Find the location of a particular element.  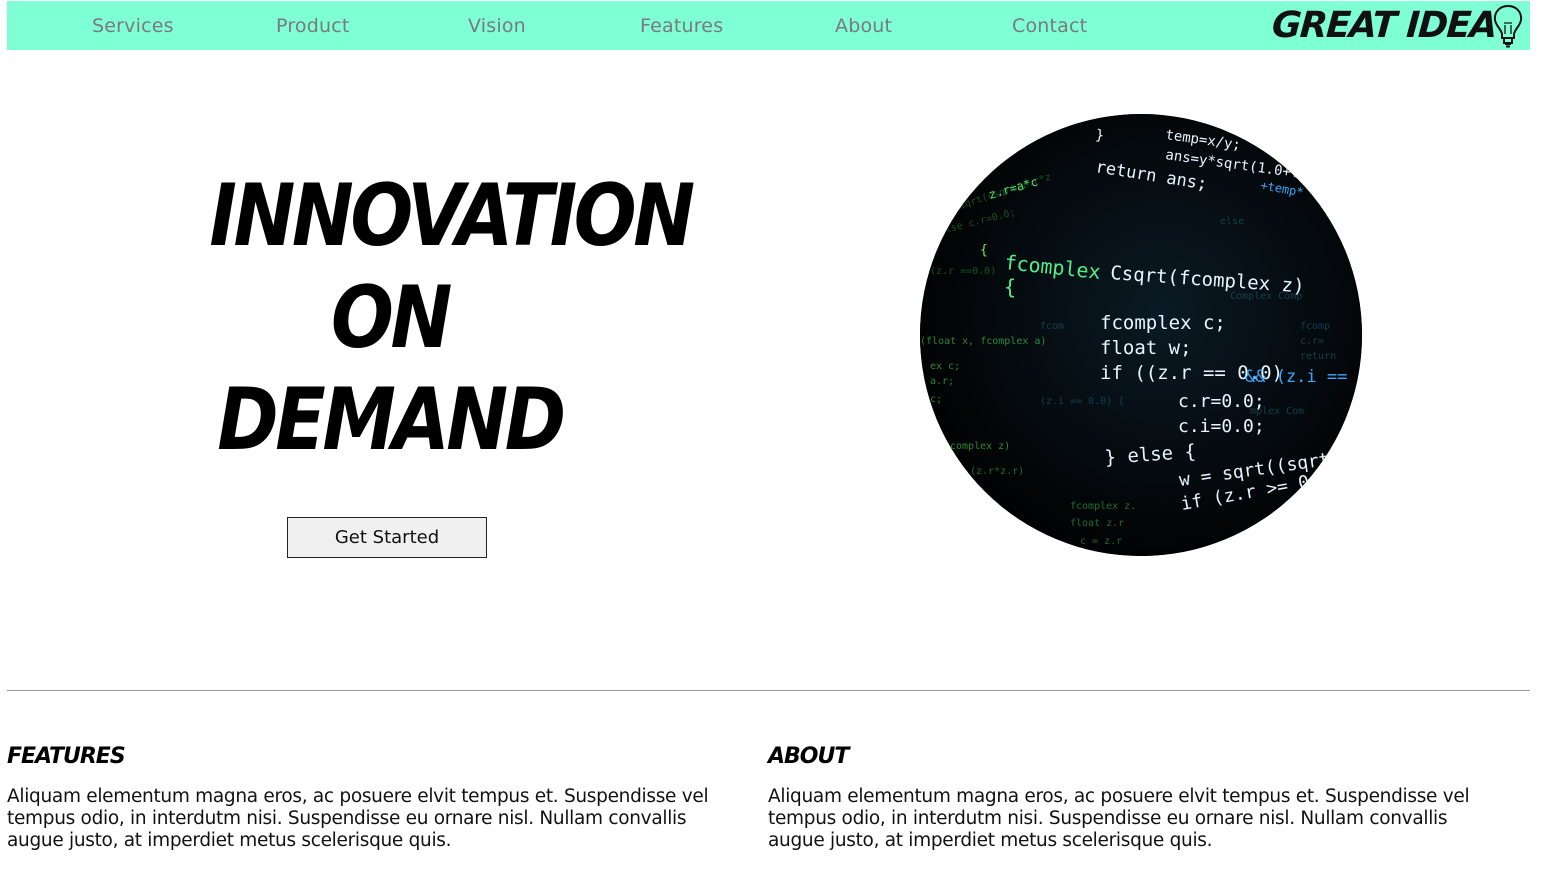

svg-text: c.r=0.0; is located at coordinates (1221, 401).